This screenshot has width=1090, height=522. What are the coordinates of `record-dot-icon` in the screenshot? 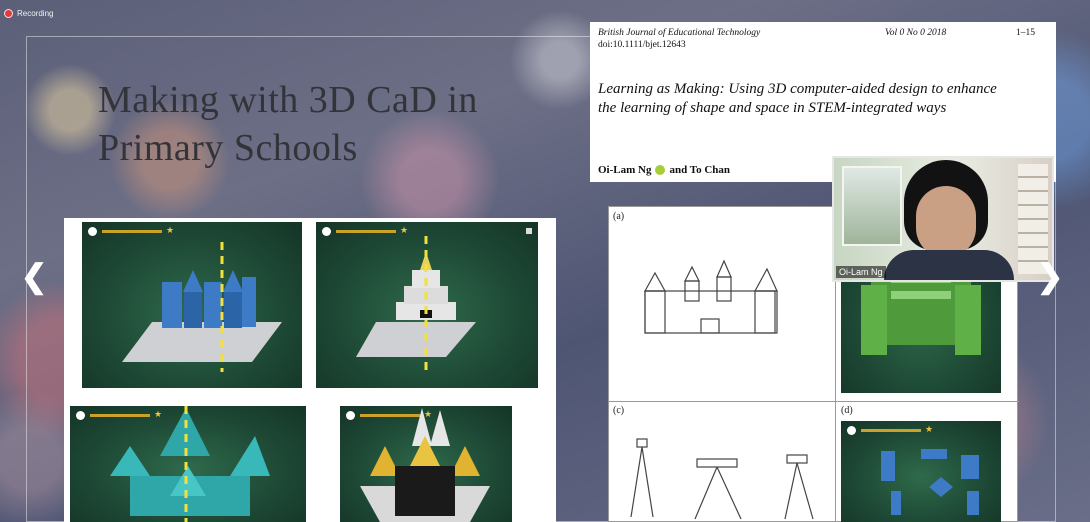 It's located at (8, 13).